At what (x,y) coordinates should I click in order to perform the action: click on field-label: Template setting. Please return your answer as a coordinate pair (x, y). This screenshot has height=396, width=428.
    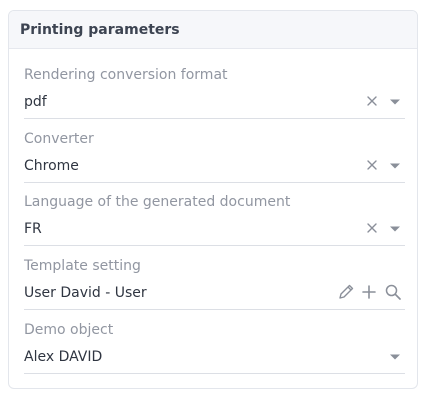
    Looking at the image, I should click on (82, 266).